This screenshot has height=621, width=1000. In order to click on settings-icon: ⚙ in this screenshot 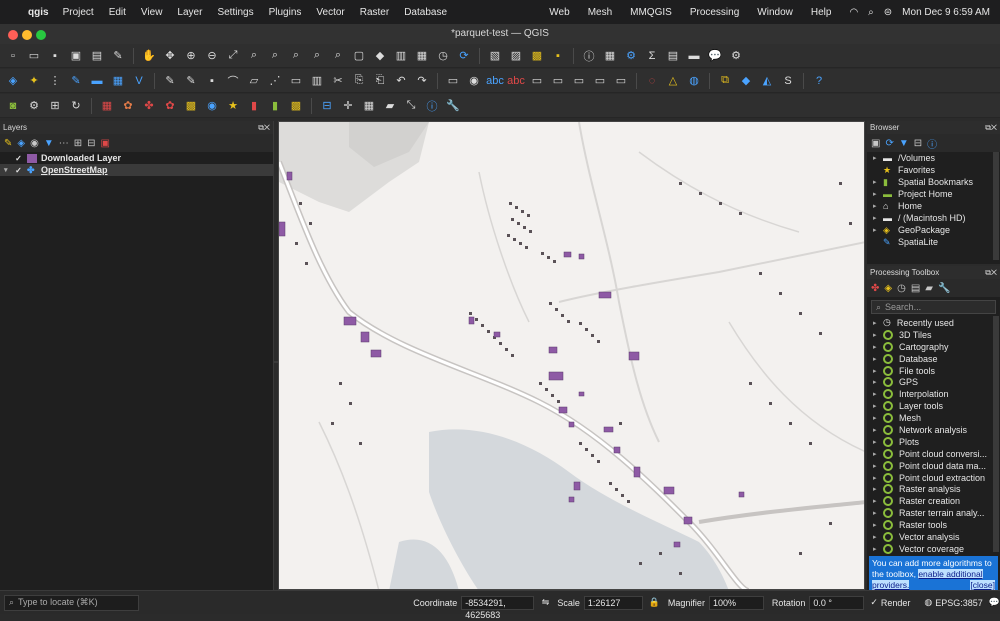, I will do `click(34, 106)`.